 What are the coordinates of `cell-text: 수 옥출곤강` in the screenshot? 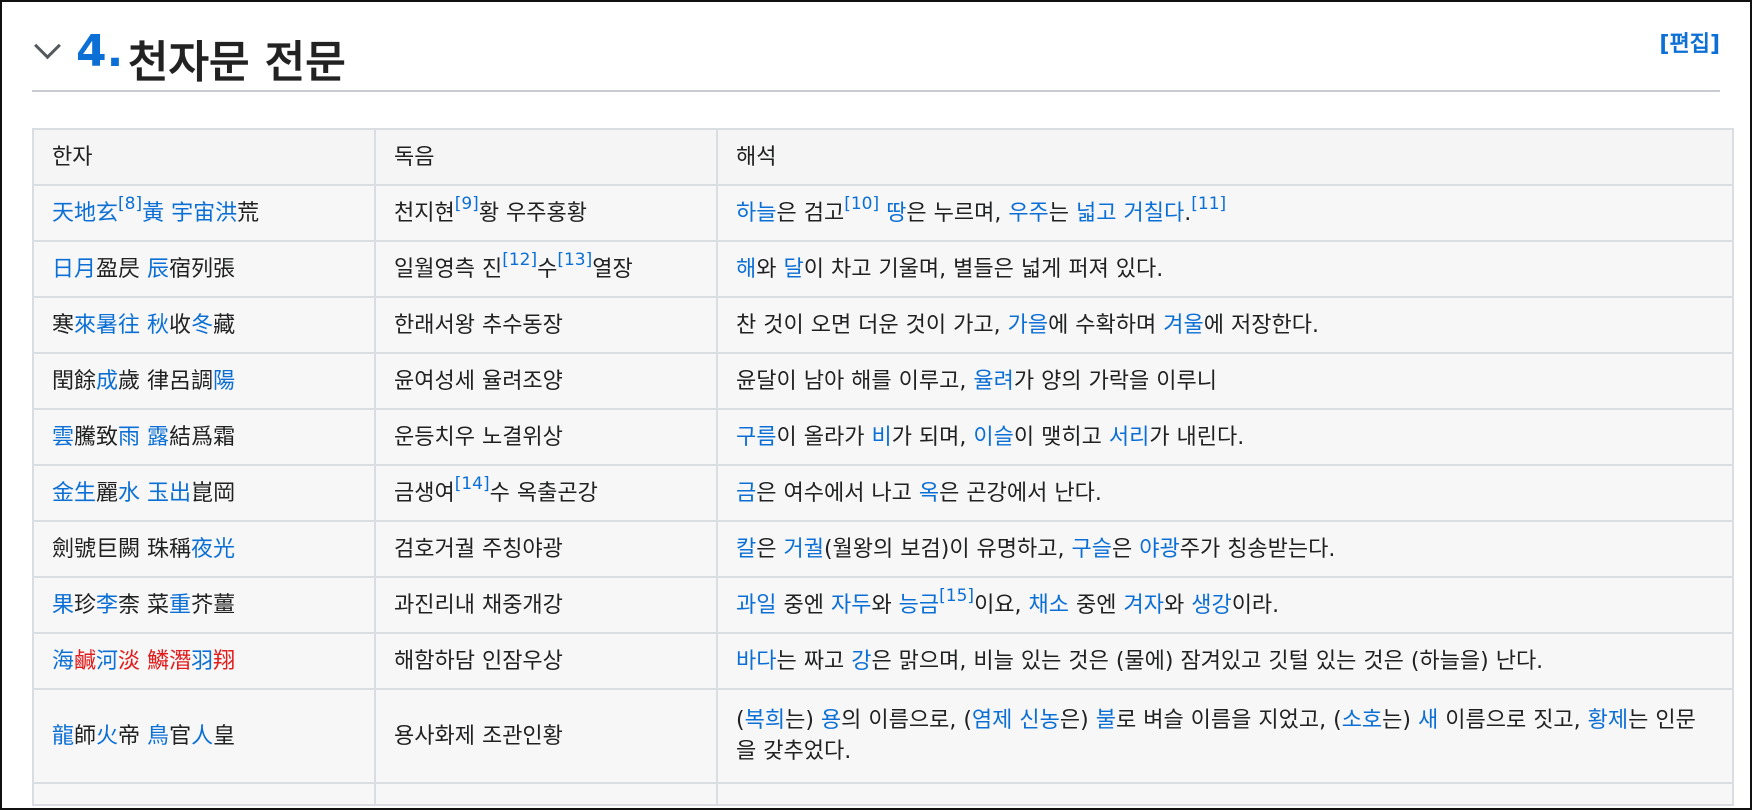 It's located at (543, 493).